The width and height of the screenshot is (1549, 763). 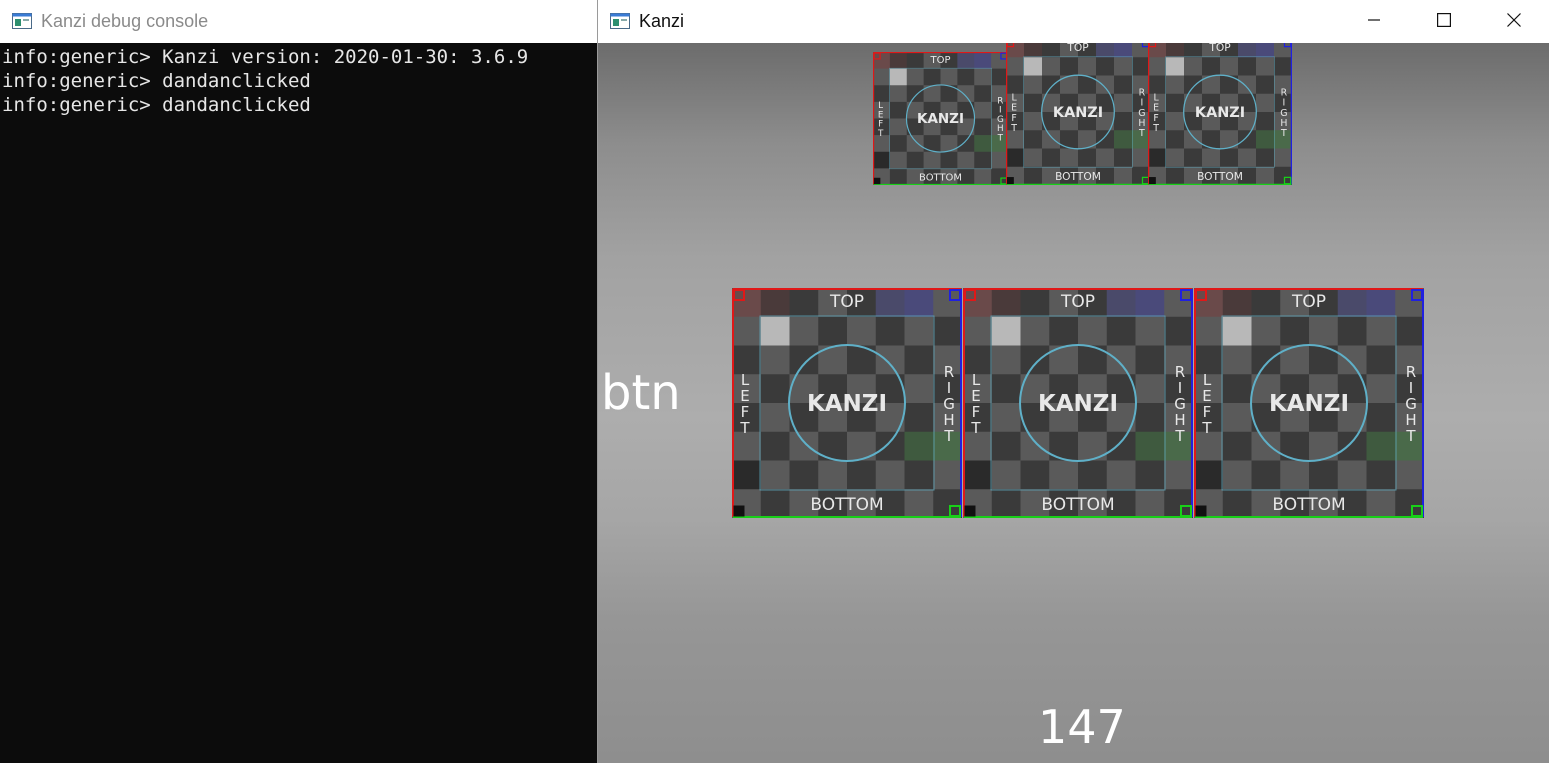 I want to click on console-titlebar: Kanzi debug console, so click(x=298, y=21).